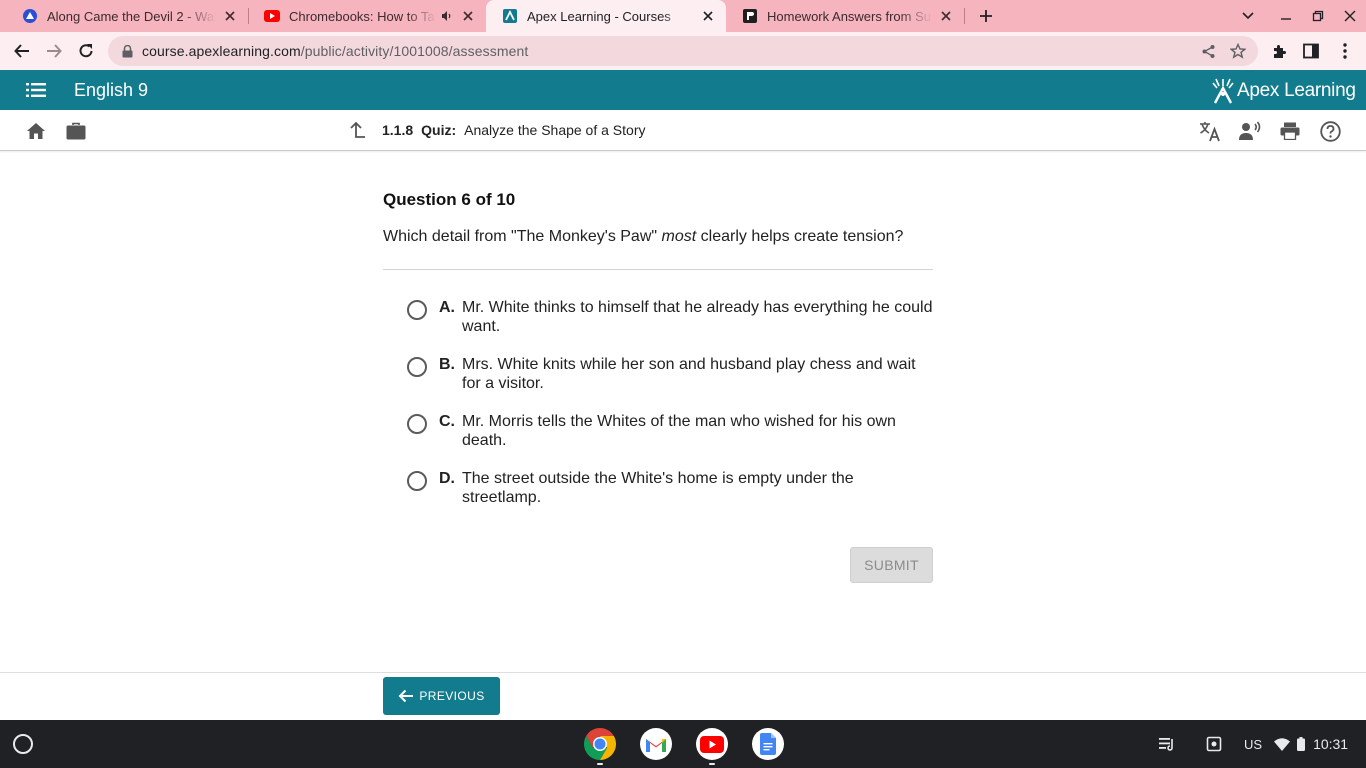 This screenshot has width=1366, height=768. Describe the element at coordinates (398, 130) in the screenshot. I see `activity-number: 1.1.8` at that location.